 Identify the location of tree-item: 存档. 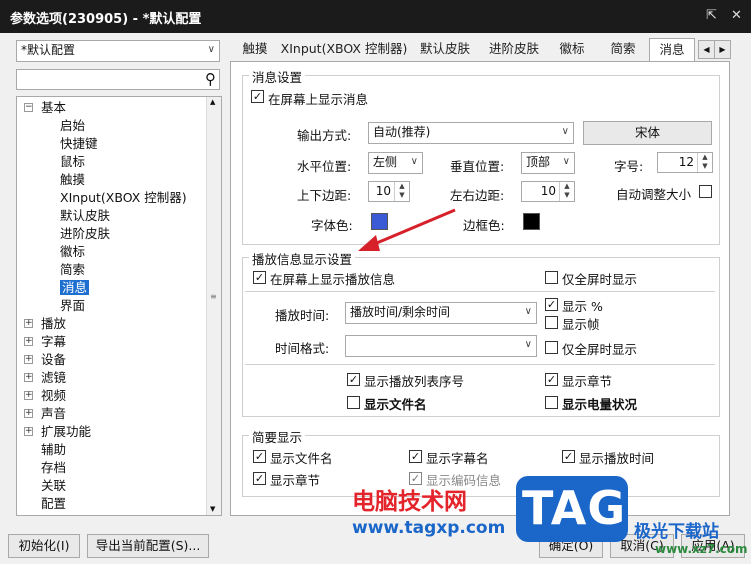
(53, 467).